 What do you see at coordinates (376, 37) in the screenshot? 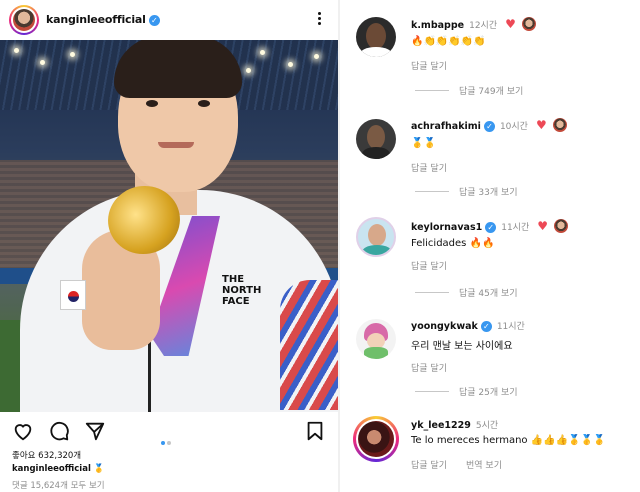
I see `comment-avatar-mbappe` at bounding box center [376, 37].